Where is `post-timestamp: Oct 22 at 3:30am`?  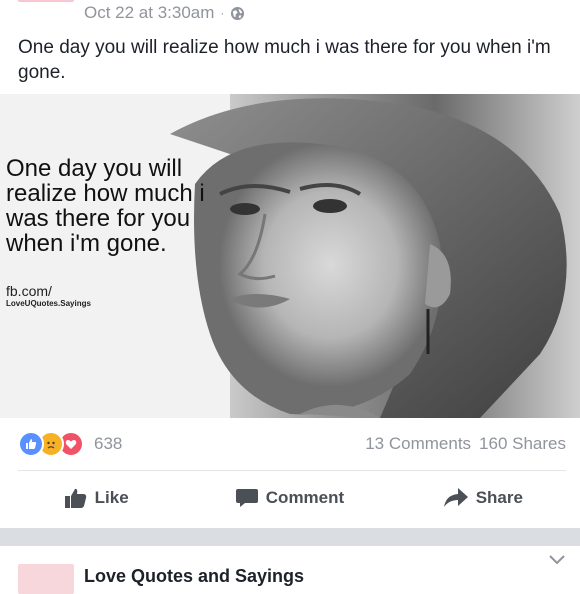
post-timestamp: Oct 22 at 3:30am is located at coordinates (149, 13).